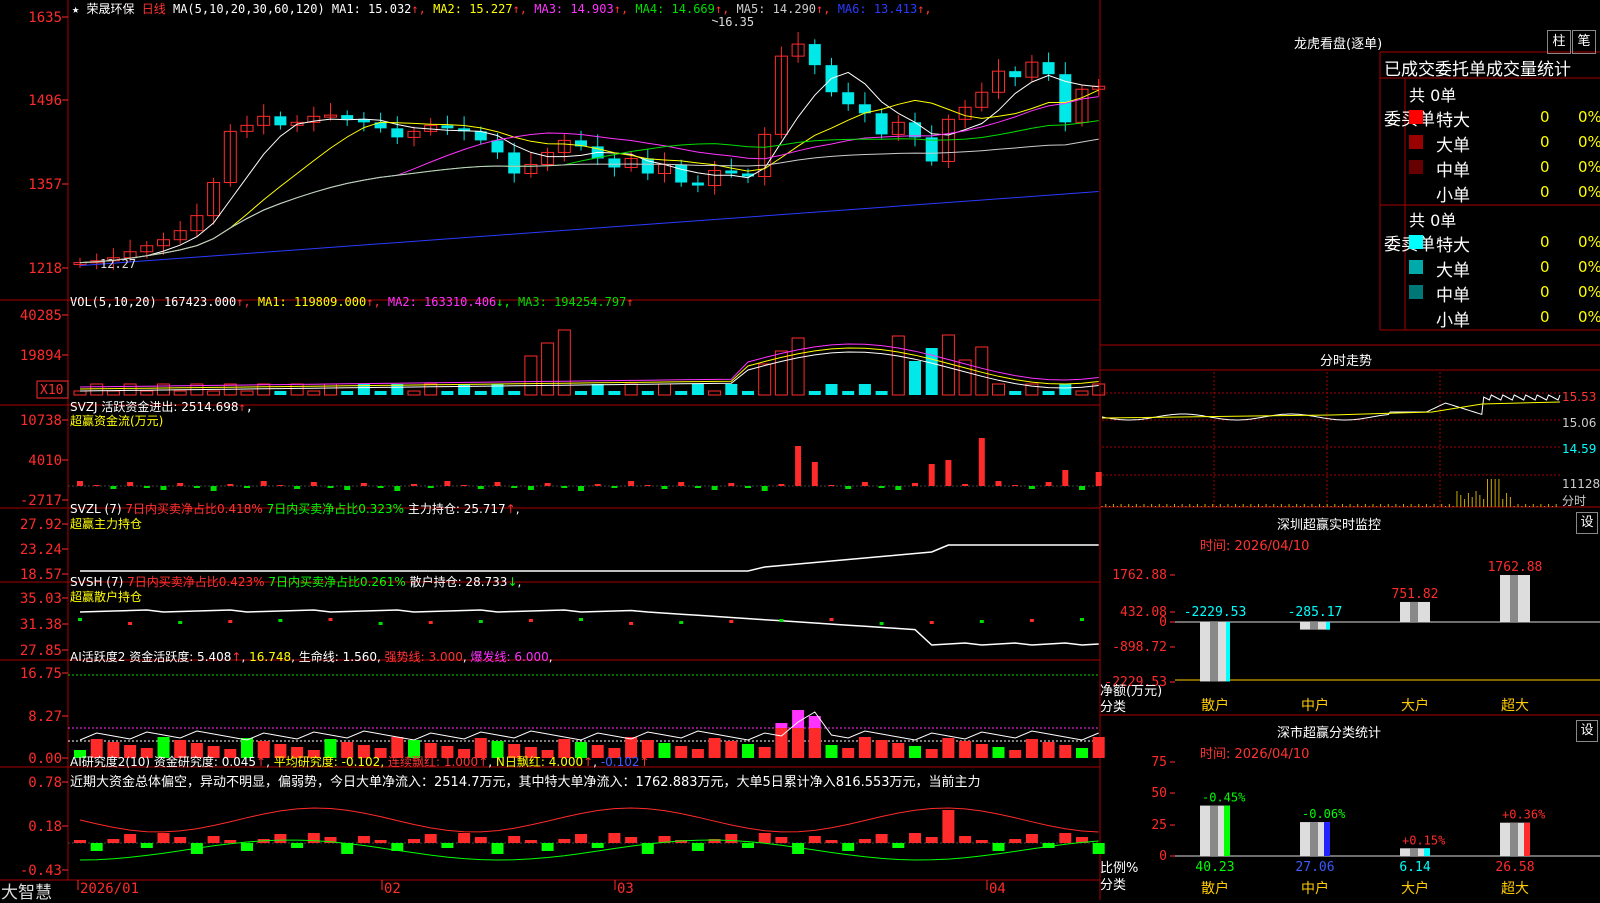 The width and height of the screenshot is (1600, 903). What do you see at coordinates (154, 9) in the screenshot?
I see `period-label: 日线` at bounding box center [154, 9].